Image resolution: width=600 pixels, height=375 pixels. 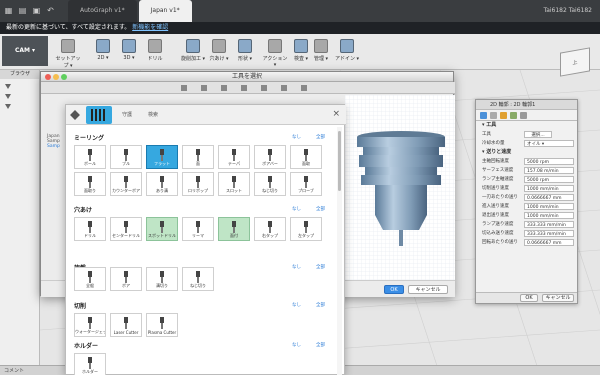 I want to click on addins-tool: アドイン ▾, so click(x=347, y=52).